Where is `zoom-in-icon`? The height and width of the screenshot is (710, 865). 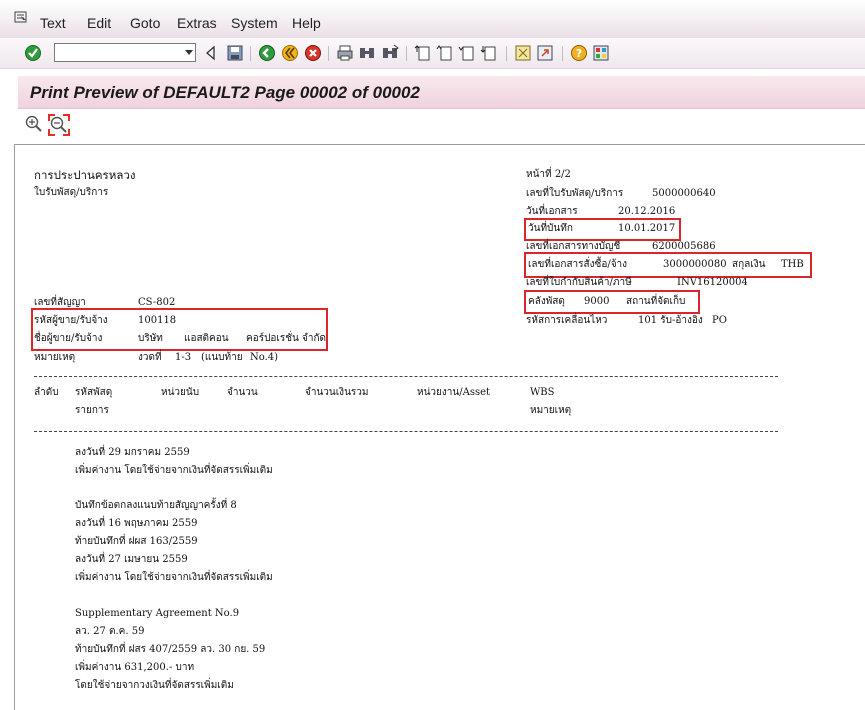 zoom-in-icon is located at coordinates (34, 125).